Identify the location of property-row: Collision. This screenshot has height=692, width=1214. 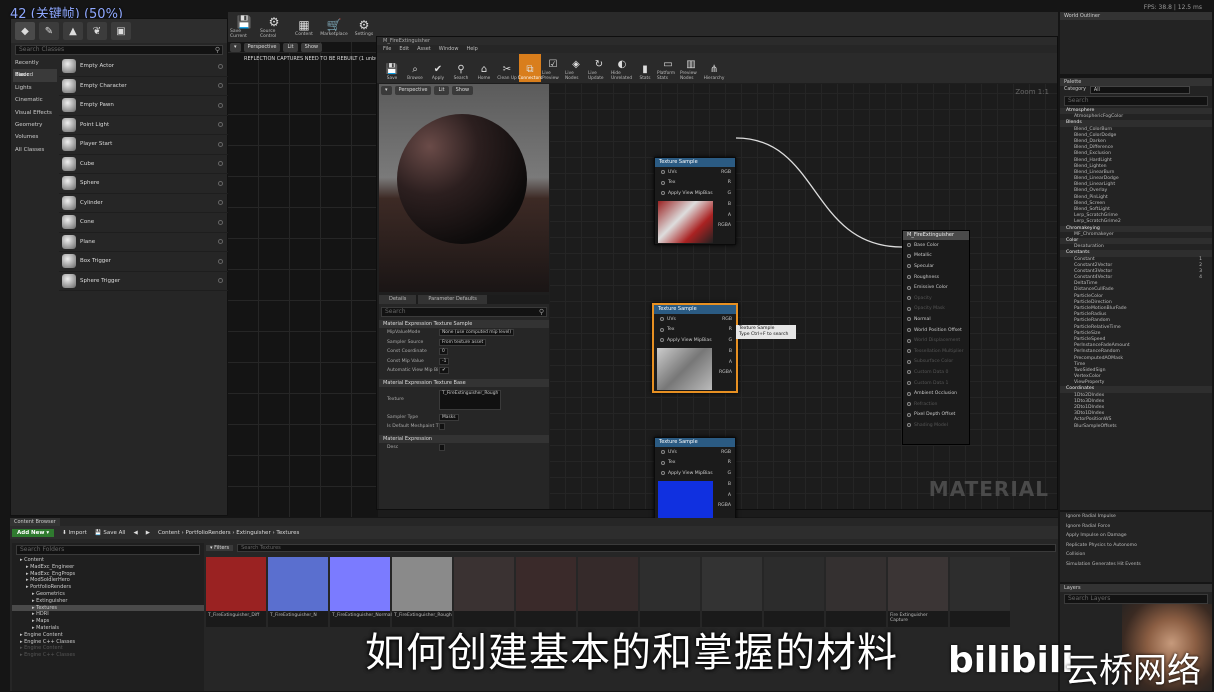
(1136, 555).